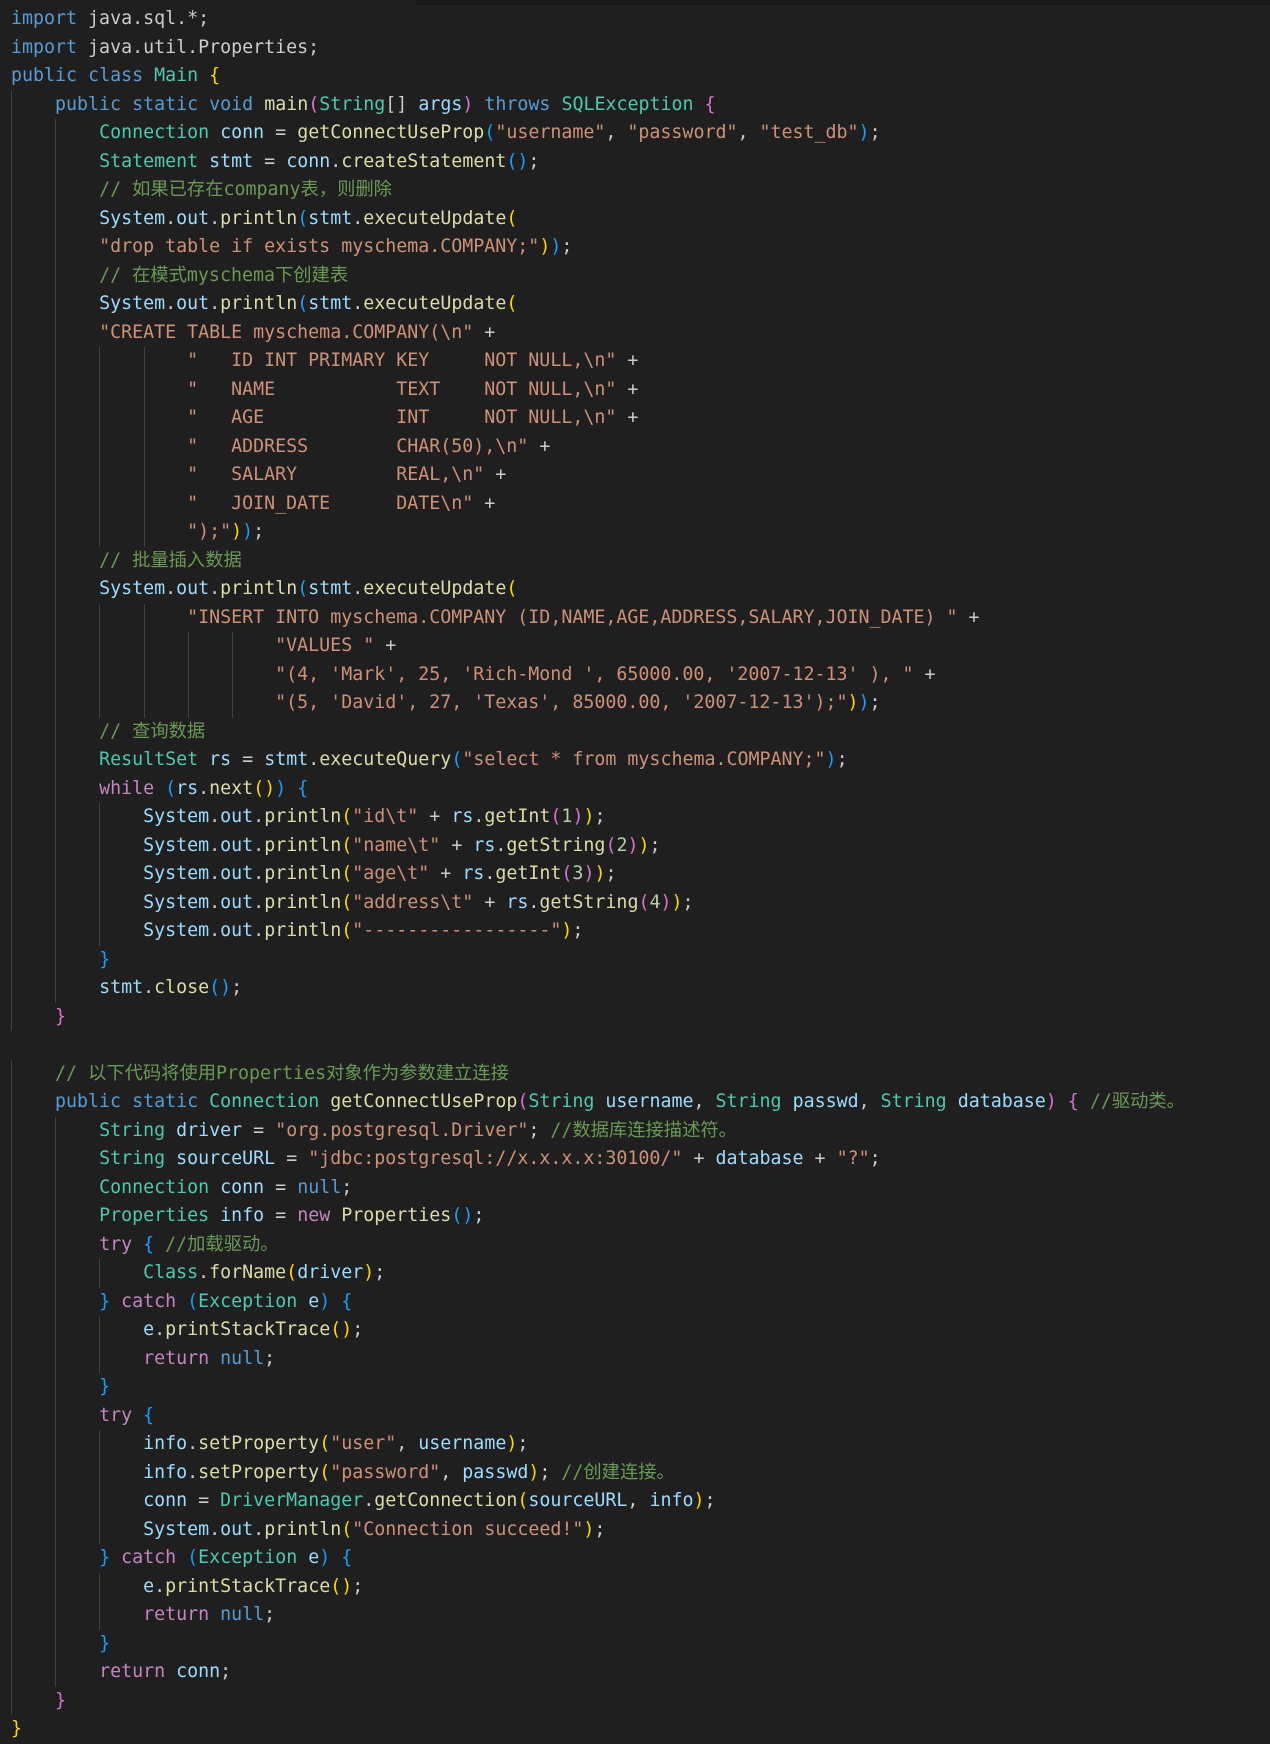 The height and width of the screenshot is (1744, 1270). What do you see at coordinates (132, 303) in the screenshot?
I see `variable-token: System` at bounding box center [132, 303].